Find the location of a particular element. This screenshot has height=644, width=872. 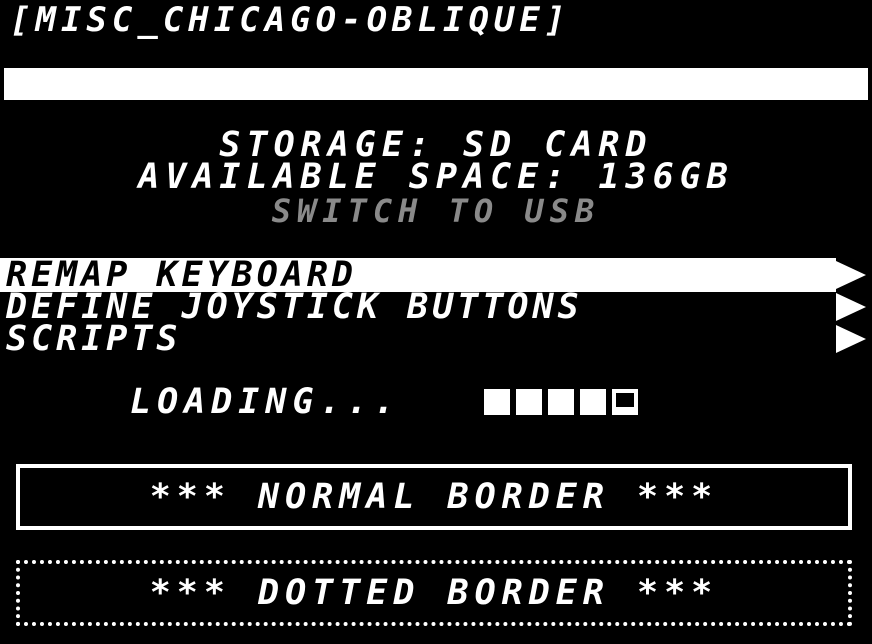

progress-block-empty is located at coordinates (625, 402).